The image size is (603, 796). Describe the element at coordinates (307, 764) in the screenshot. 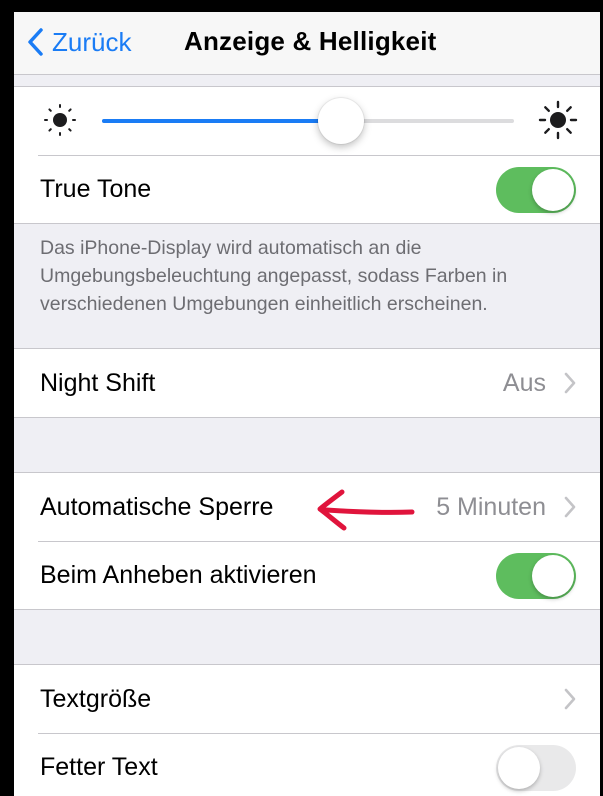

I see `bold-text-row: Fetter Text` at that location.